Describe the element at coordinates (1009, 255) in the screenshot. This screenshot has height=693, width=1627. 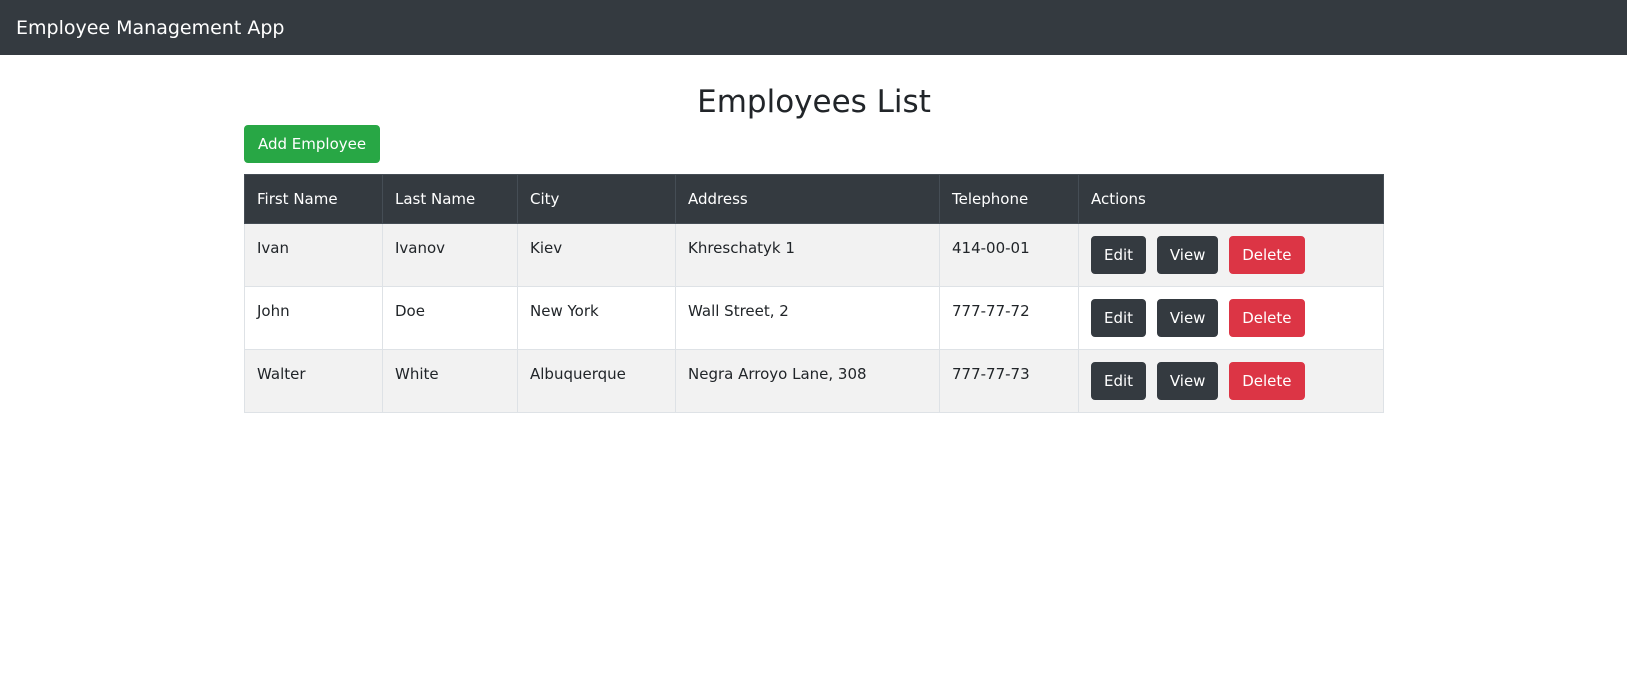
I see `cell-telephone: 414-00-01` at that location.